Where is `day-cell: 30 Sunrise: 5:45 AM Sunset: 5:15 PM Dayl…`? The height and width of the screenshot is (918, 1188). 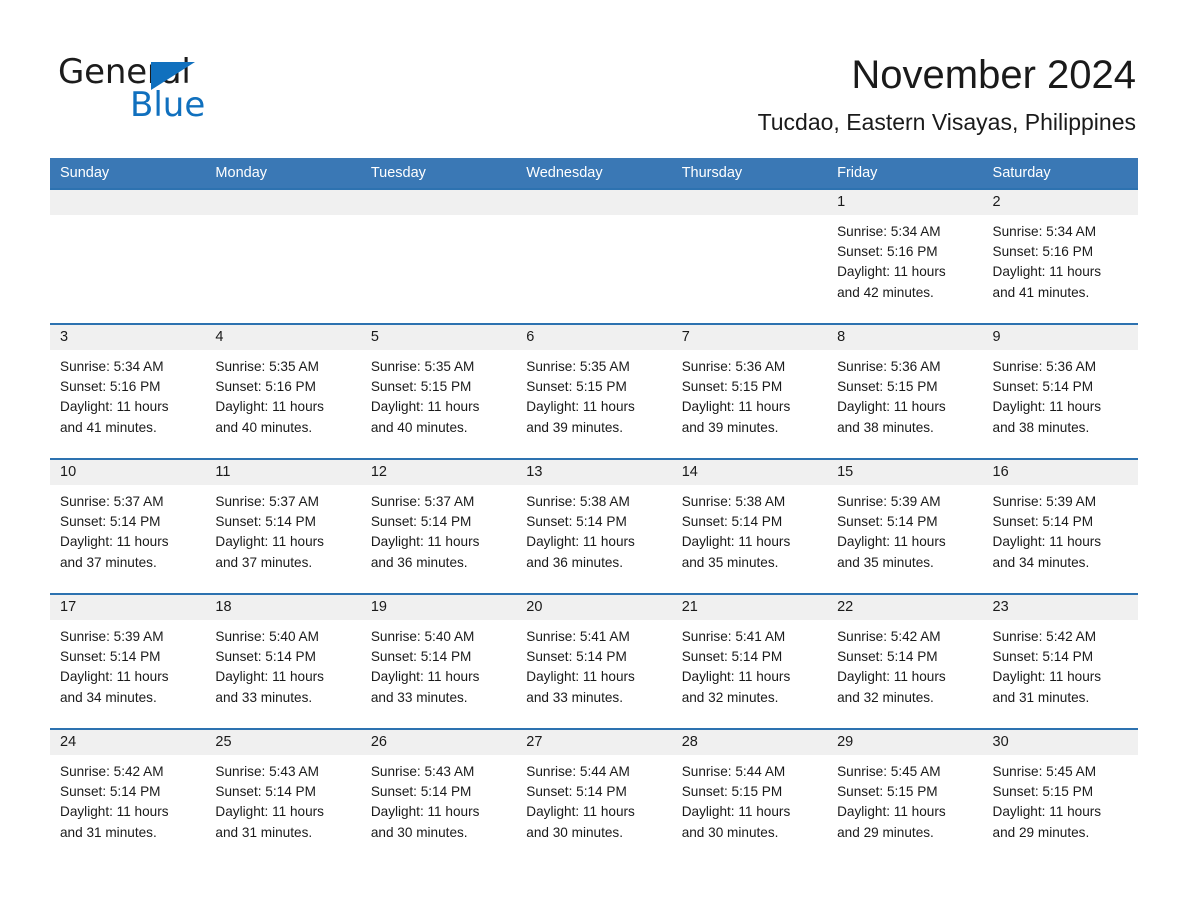 day-cell: 30 Sunrise: 5:45 AM Sunset: 5:15 PM Dayl… is located at coordinates (1060, 796).